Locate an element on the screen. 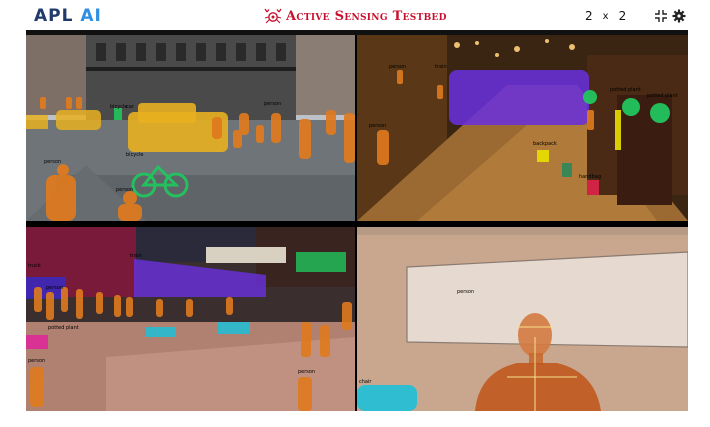  apl-ai-logo: APL AI is located at coordinates (68, 16).